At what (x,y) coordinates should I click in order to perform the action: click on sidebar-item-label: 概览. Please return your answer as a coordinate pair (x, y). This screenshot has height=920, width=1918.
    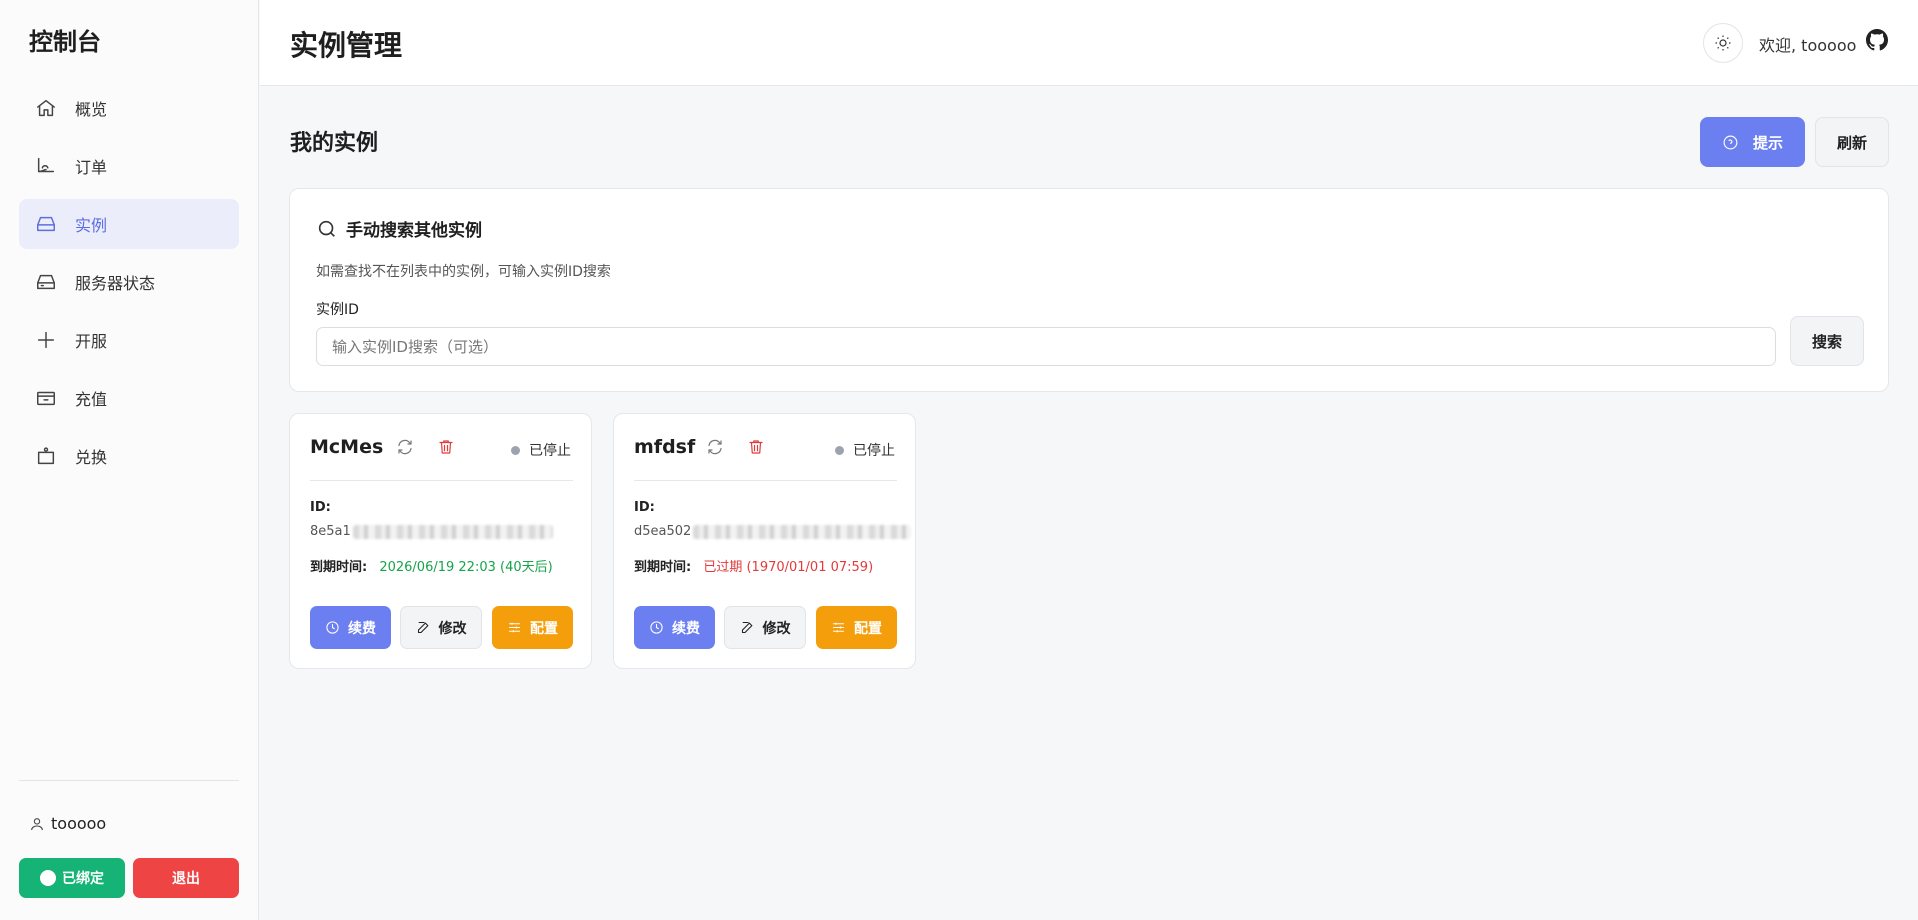
    Looking at the image, I should click on (91, 109).